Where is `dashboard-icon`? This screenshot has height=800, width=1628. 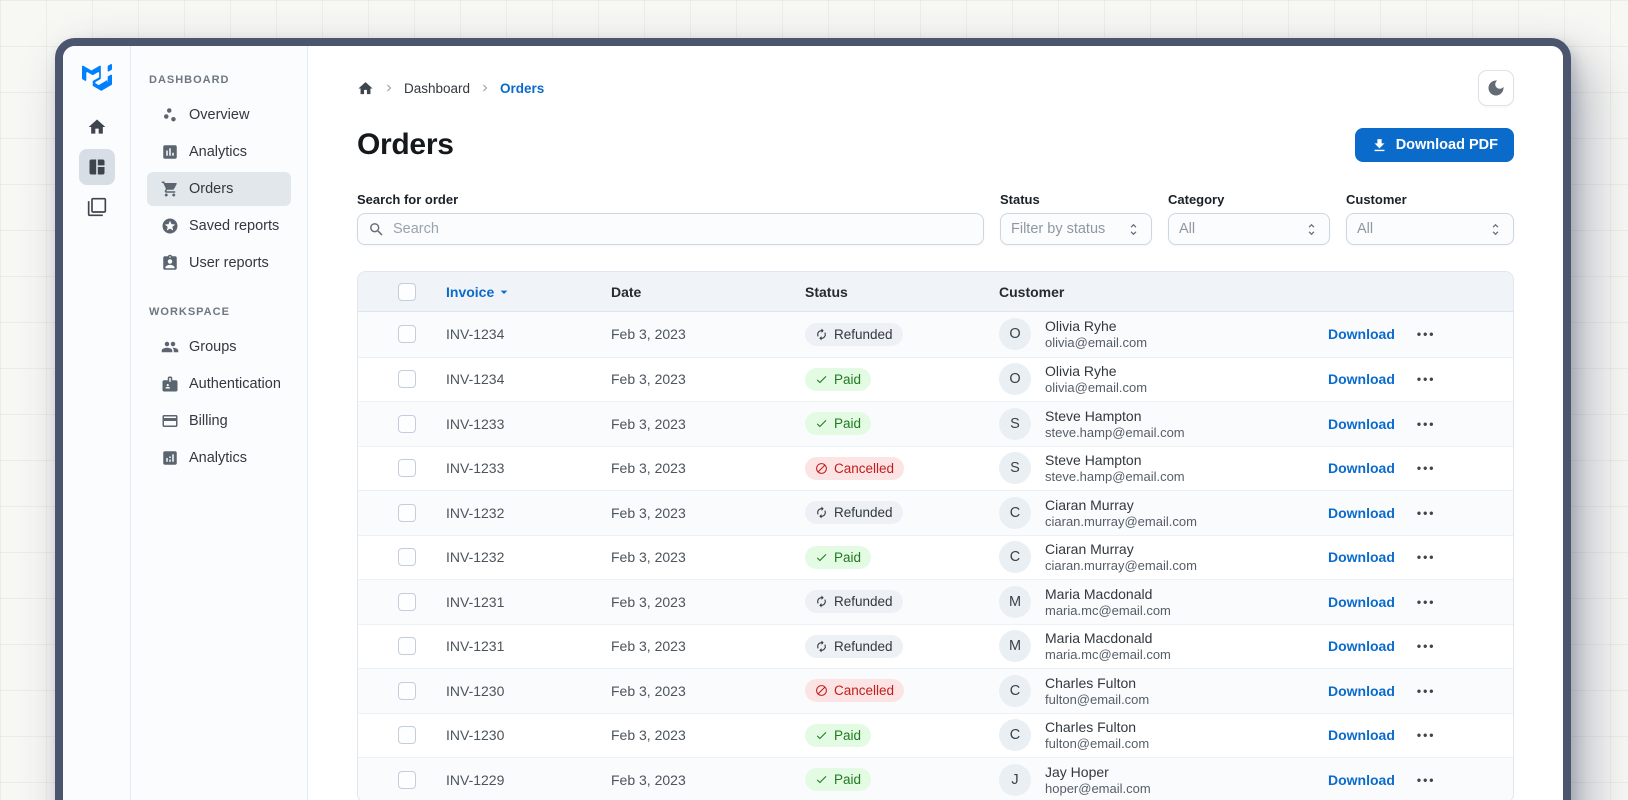 dashboard-icon is located at coordinates (97, 167).